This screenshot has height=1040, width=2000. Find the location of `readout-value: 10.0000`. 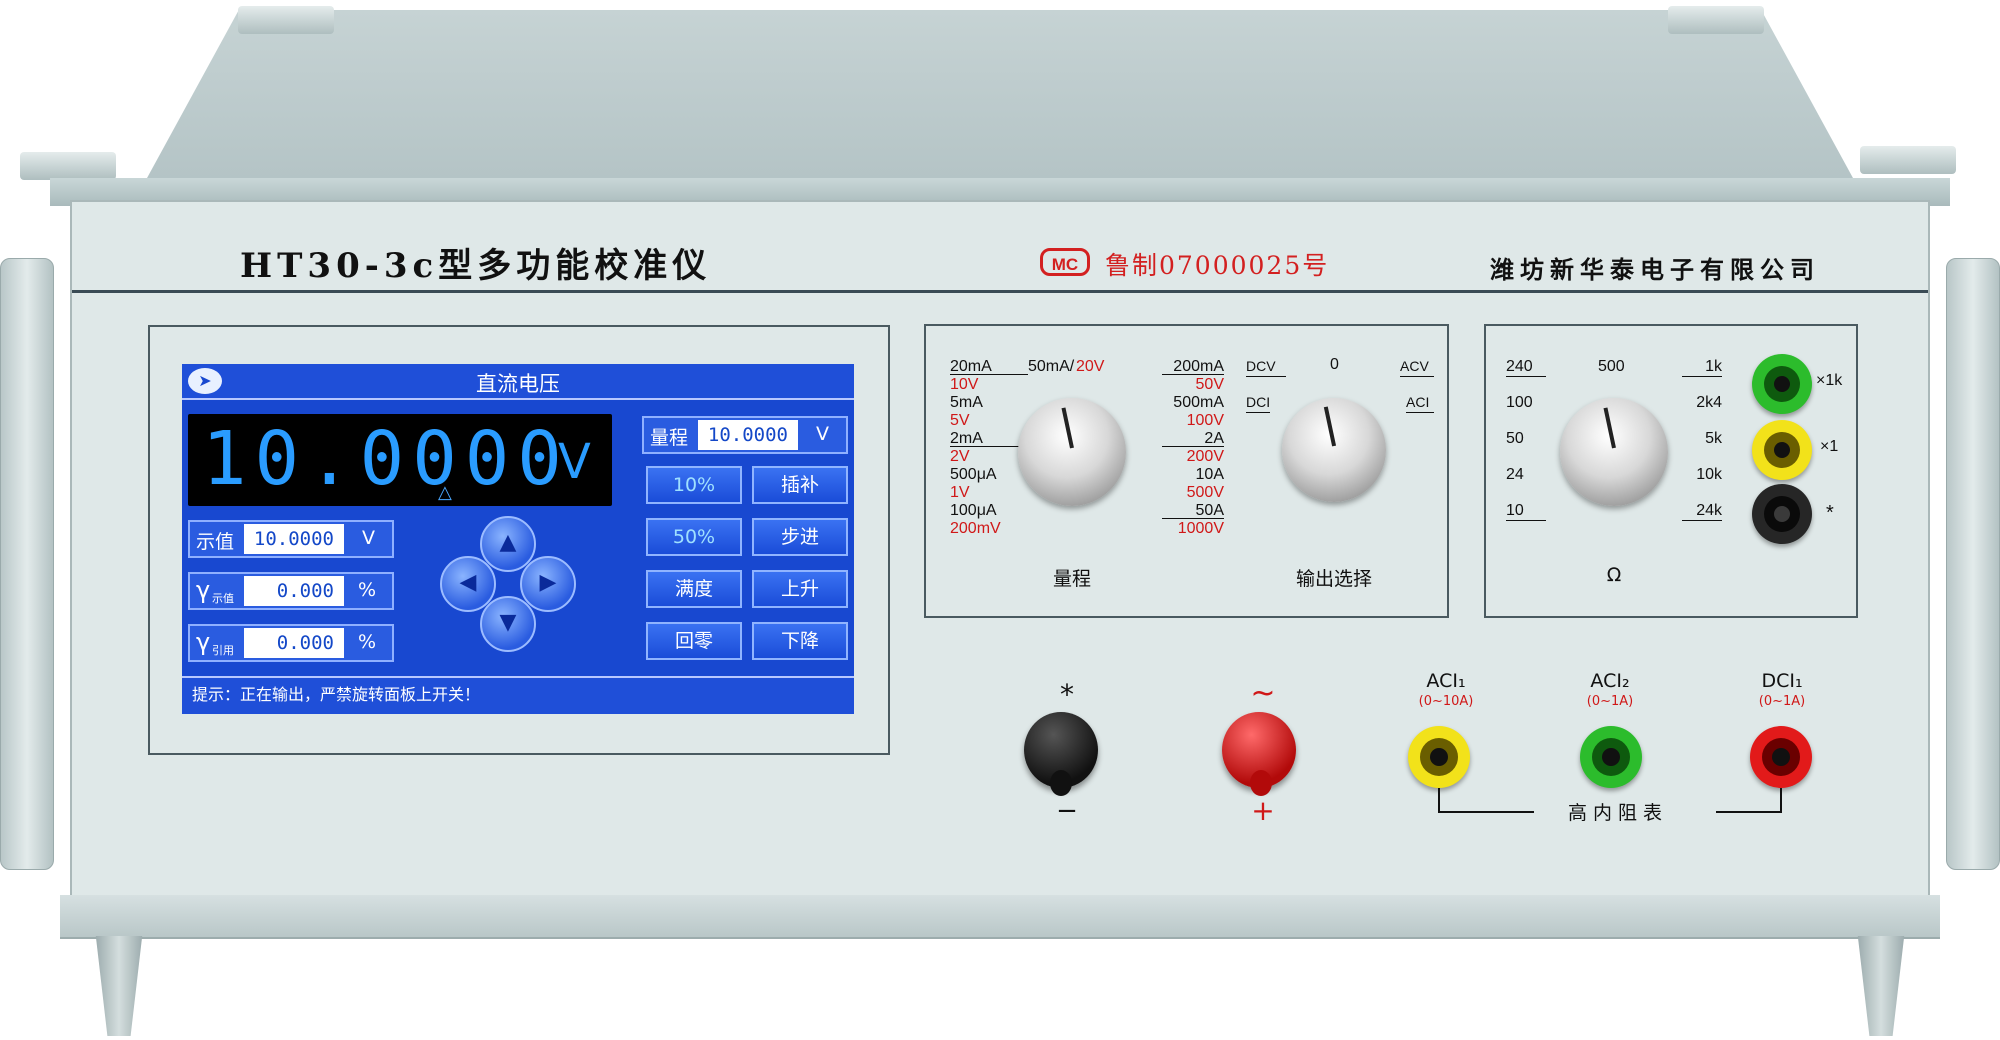

readout-value: 10.0000 is located at coordinates (386, 459).